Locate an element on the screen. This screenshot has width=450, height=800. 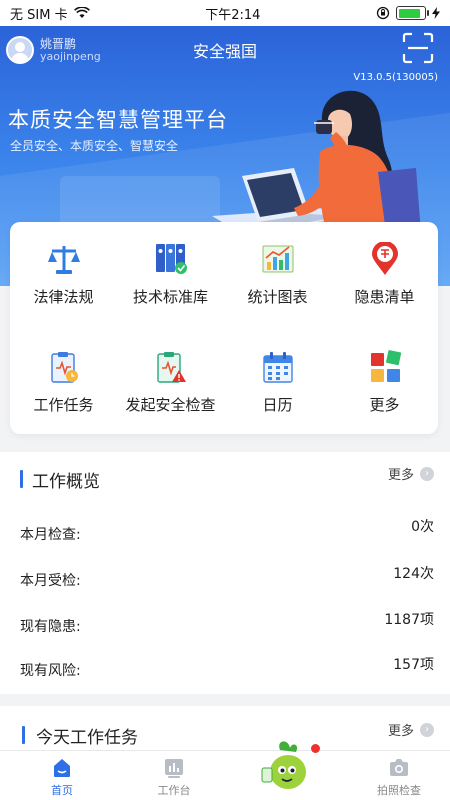
menu-item-tech-standards: 技术标准库 is located at coordinates (170, 272).